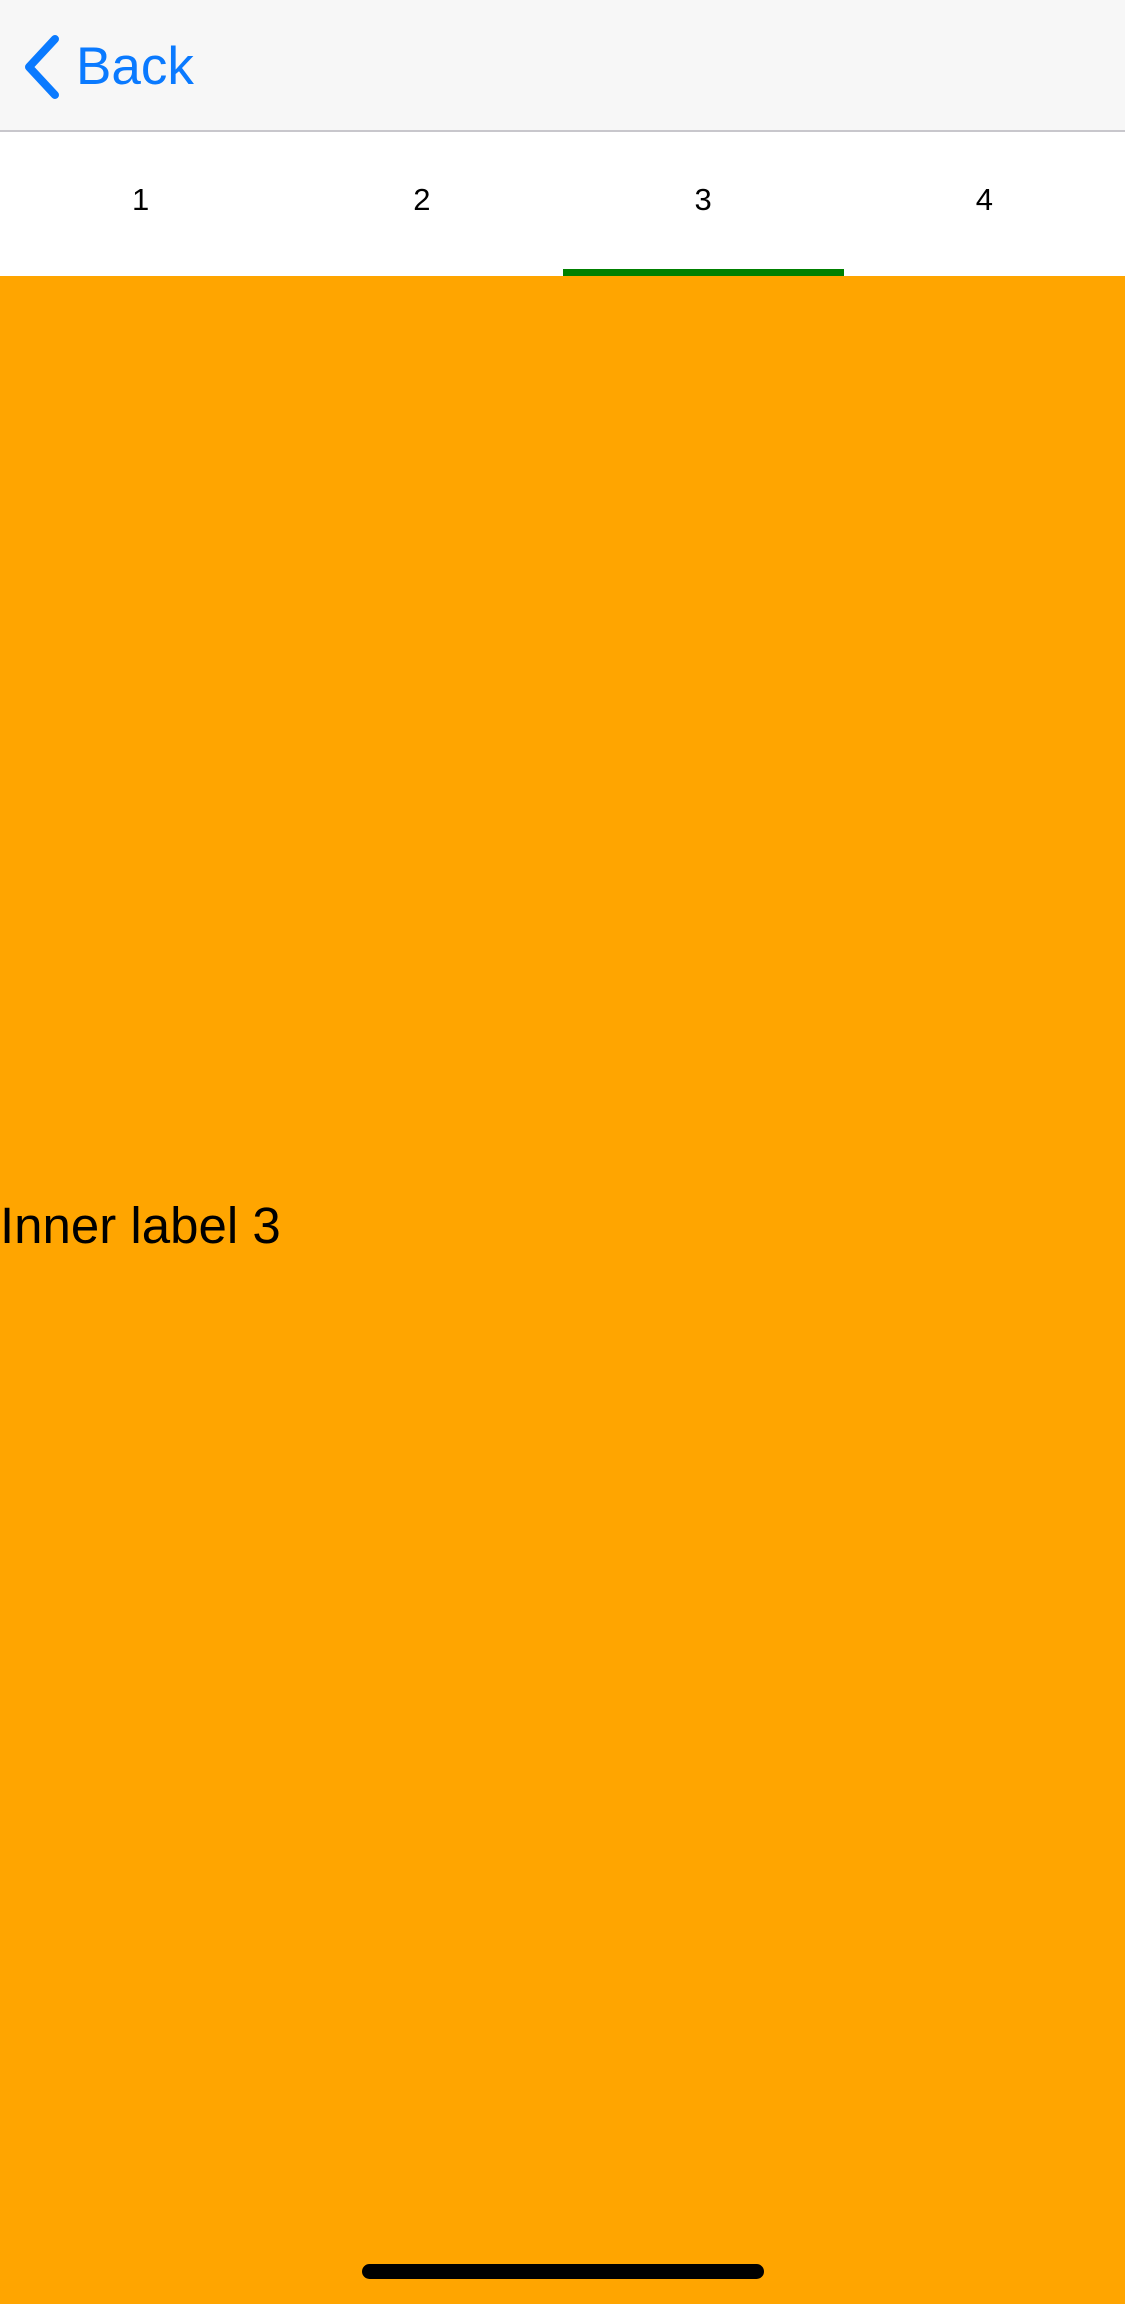  I want to click on tab-2: 2, so click(421, 204).